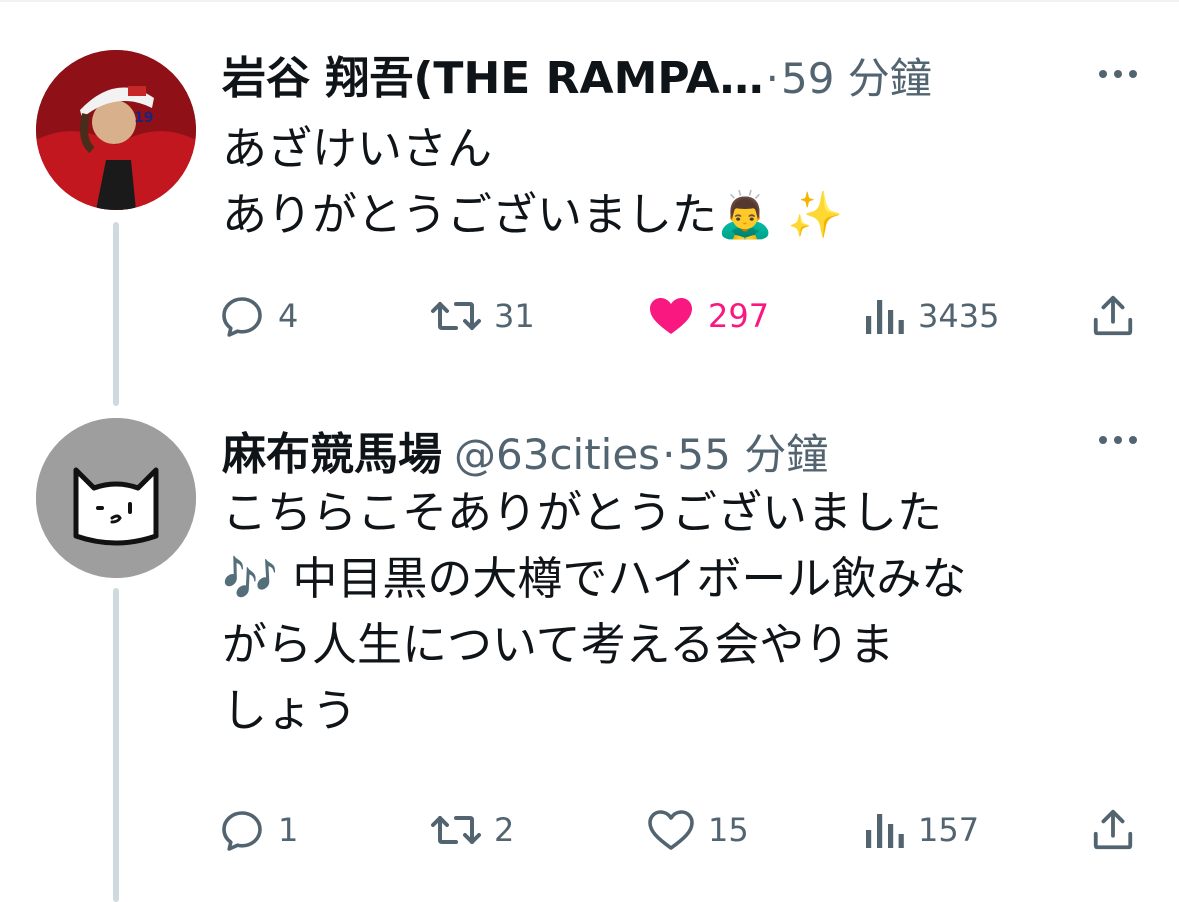 This screenshot has width=1179, height=902. I want to click on tweet-text-line: こちらこそありがとうございました, so click(582, 512).